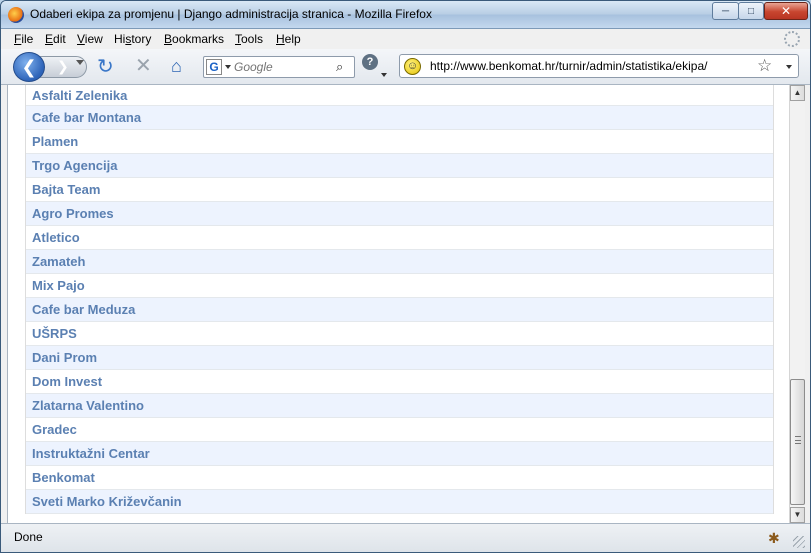 The image size is (811, 553). I want to click on scroll-down-button: ▼, so click(797, 515).